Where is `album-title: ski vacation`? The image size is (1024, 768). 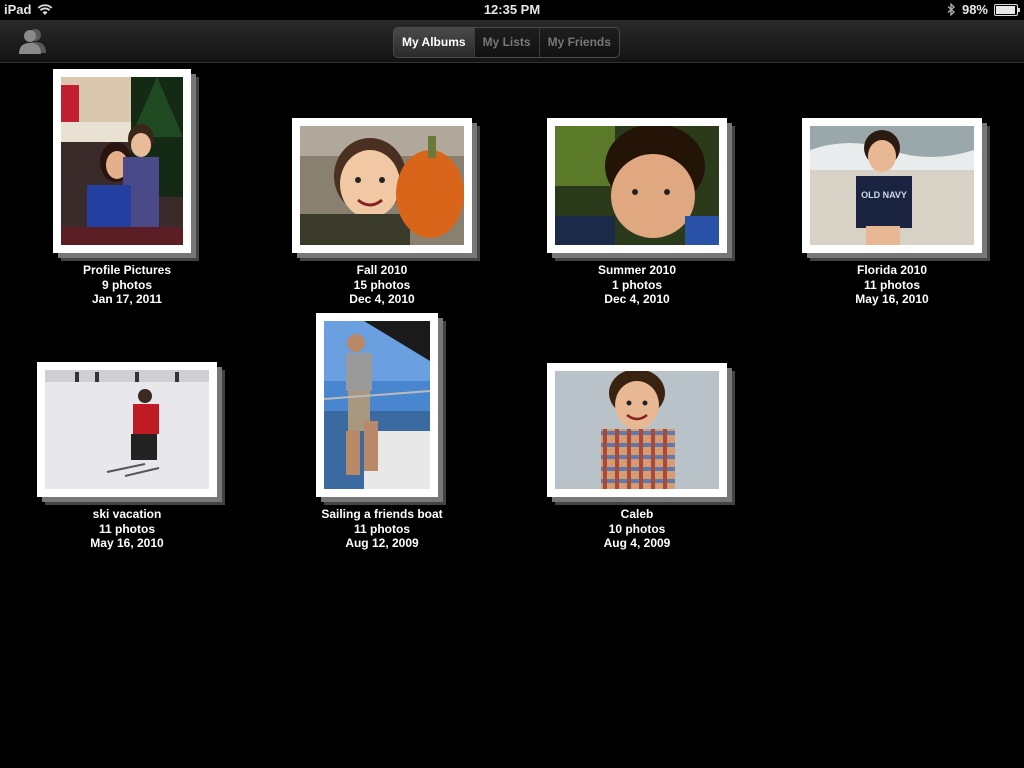
album-title: ski vacation is located at coordinates (127, 514).